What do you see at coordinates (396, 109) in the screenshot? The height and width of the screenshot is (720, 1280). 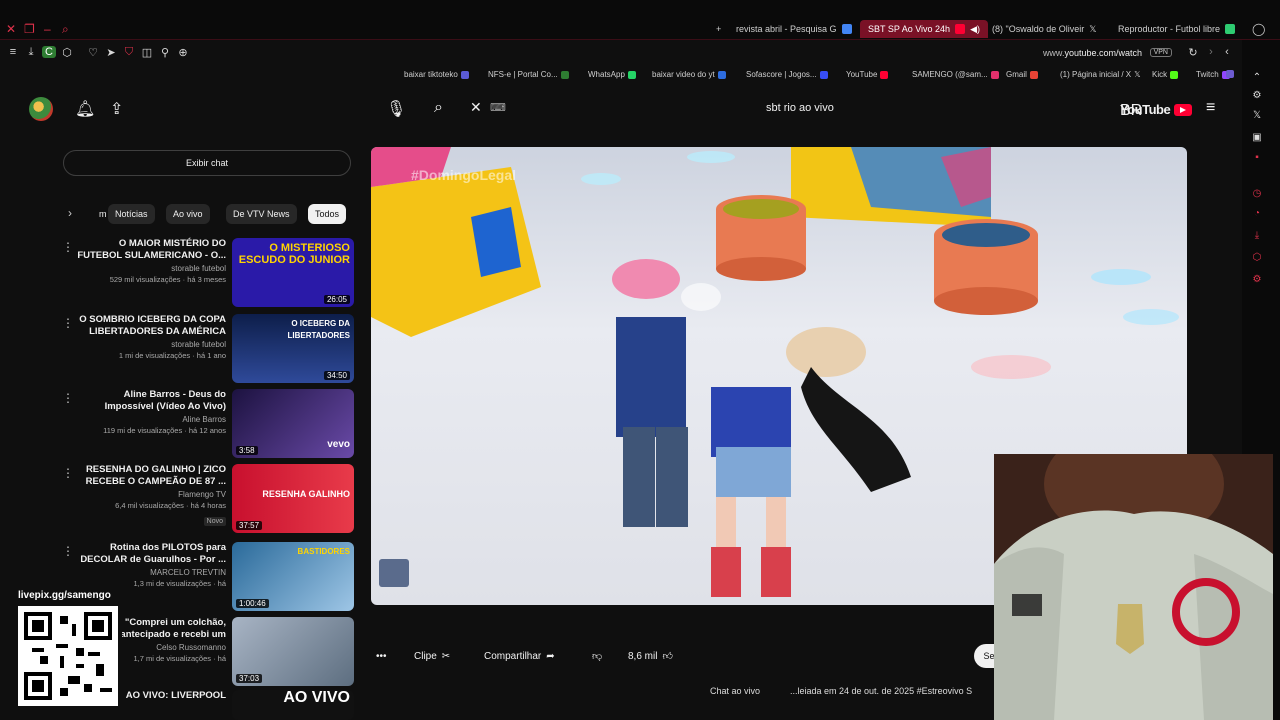 I see `voice-search-icon: 🎙︎` at bounding box center [396, 109].